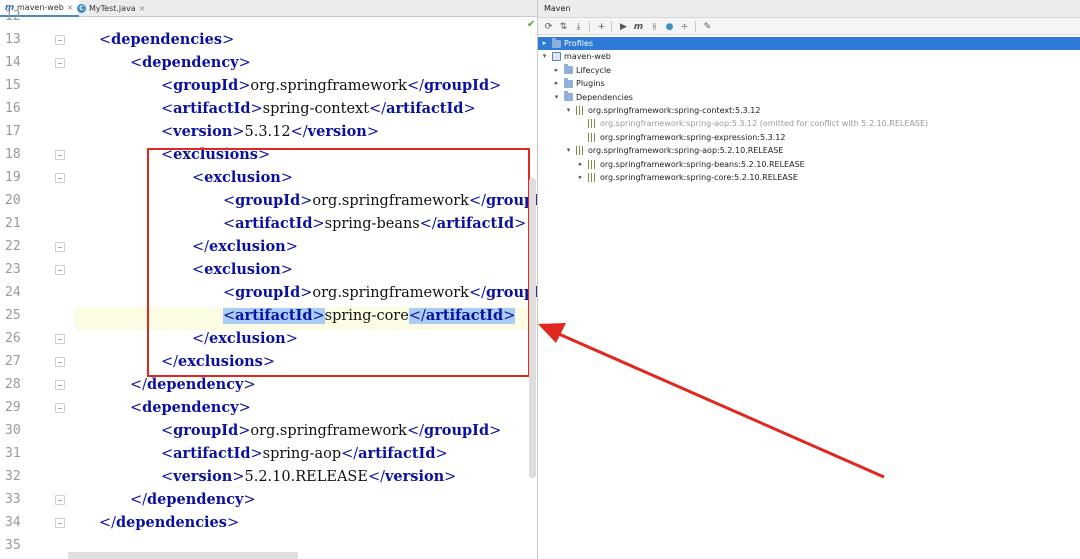  Describe the element at coordinates (548, 26) in the screenshot. I see `refresh-icon: ⟳` at that location.